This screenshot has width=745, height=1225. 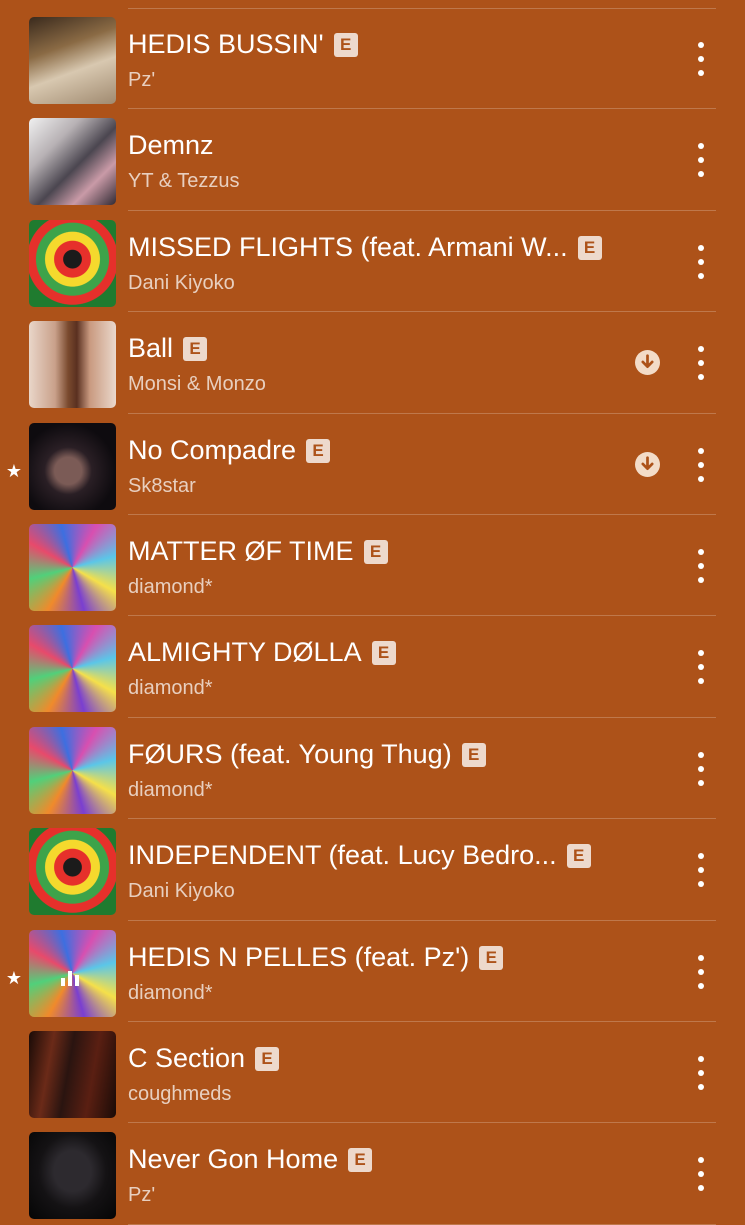 What do you see at coordinates (299, 956) in the screenshot?
I see `song-title-text: HEDIS N PELLES (feat. Pz')` at bounding box center [299, 956].